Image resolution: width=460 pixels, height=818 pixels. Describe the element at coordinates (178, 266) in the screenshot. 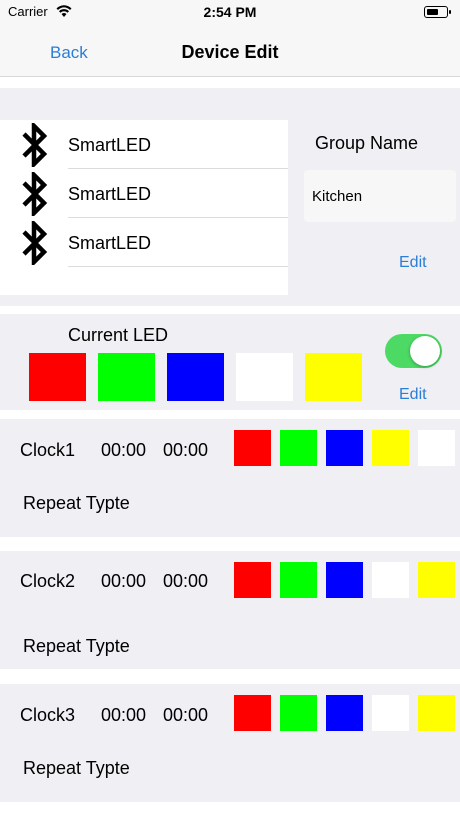

I see `row-divider` at that location.